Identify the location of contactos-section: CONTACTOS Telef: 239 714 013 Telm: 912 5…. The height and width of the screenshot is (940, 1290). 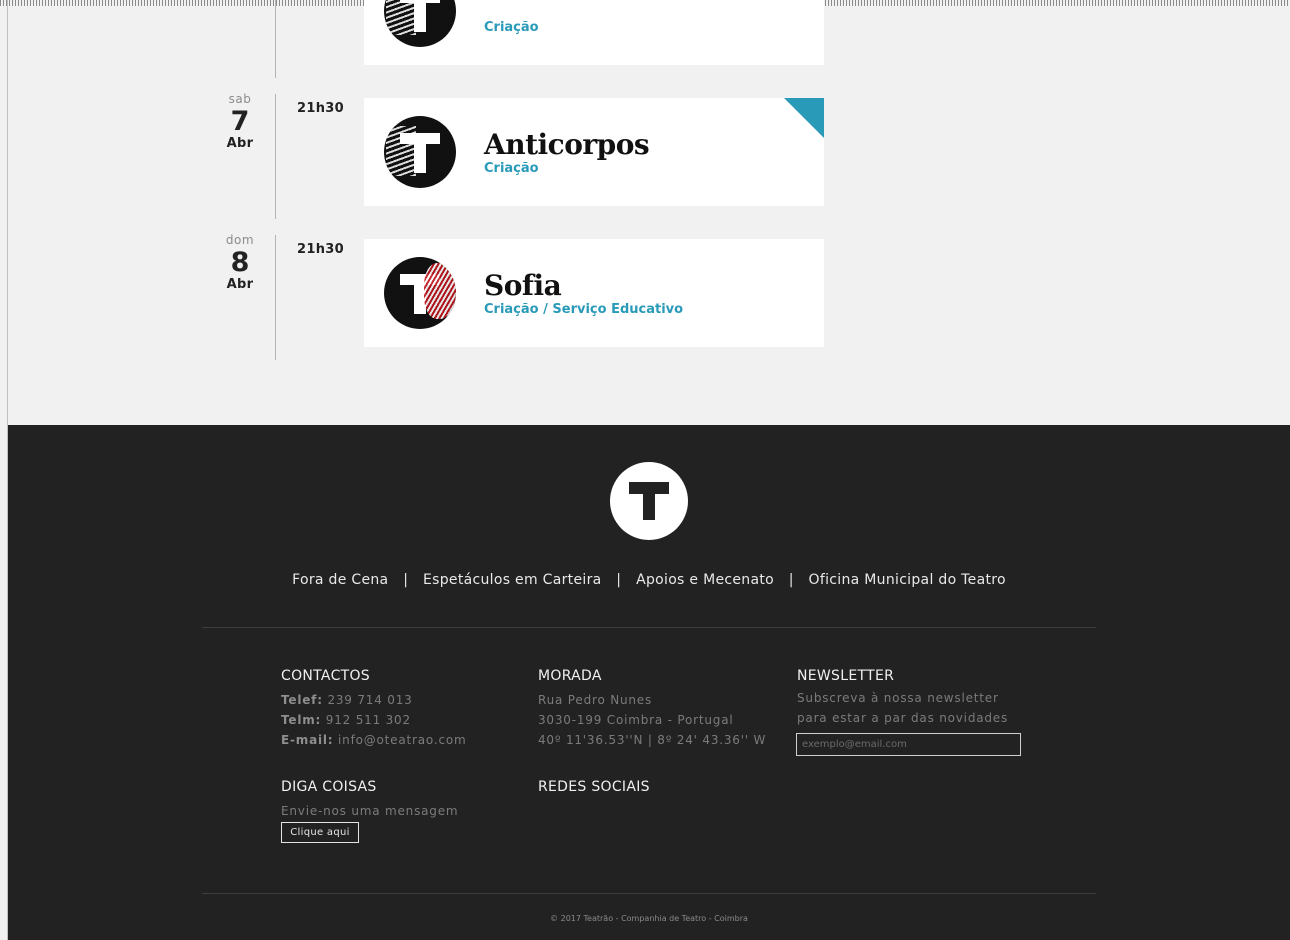
(374, 709).